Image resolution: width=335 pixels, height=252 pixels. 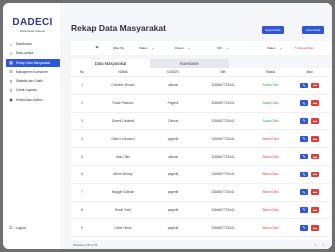 I want to click on prev-page-button: ‹, so click(x=315, y=244).